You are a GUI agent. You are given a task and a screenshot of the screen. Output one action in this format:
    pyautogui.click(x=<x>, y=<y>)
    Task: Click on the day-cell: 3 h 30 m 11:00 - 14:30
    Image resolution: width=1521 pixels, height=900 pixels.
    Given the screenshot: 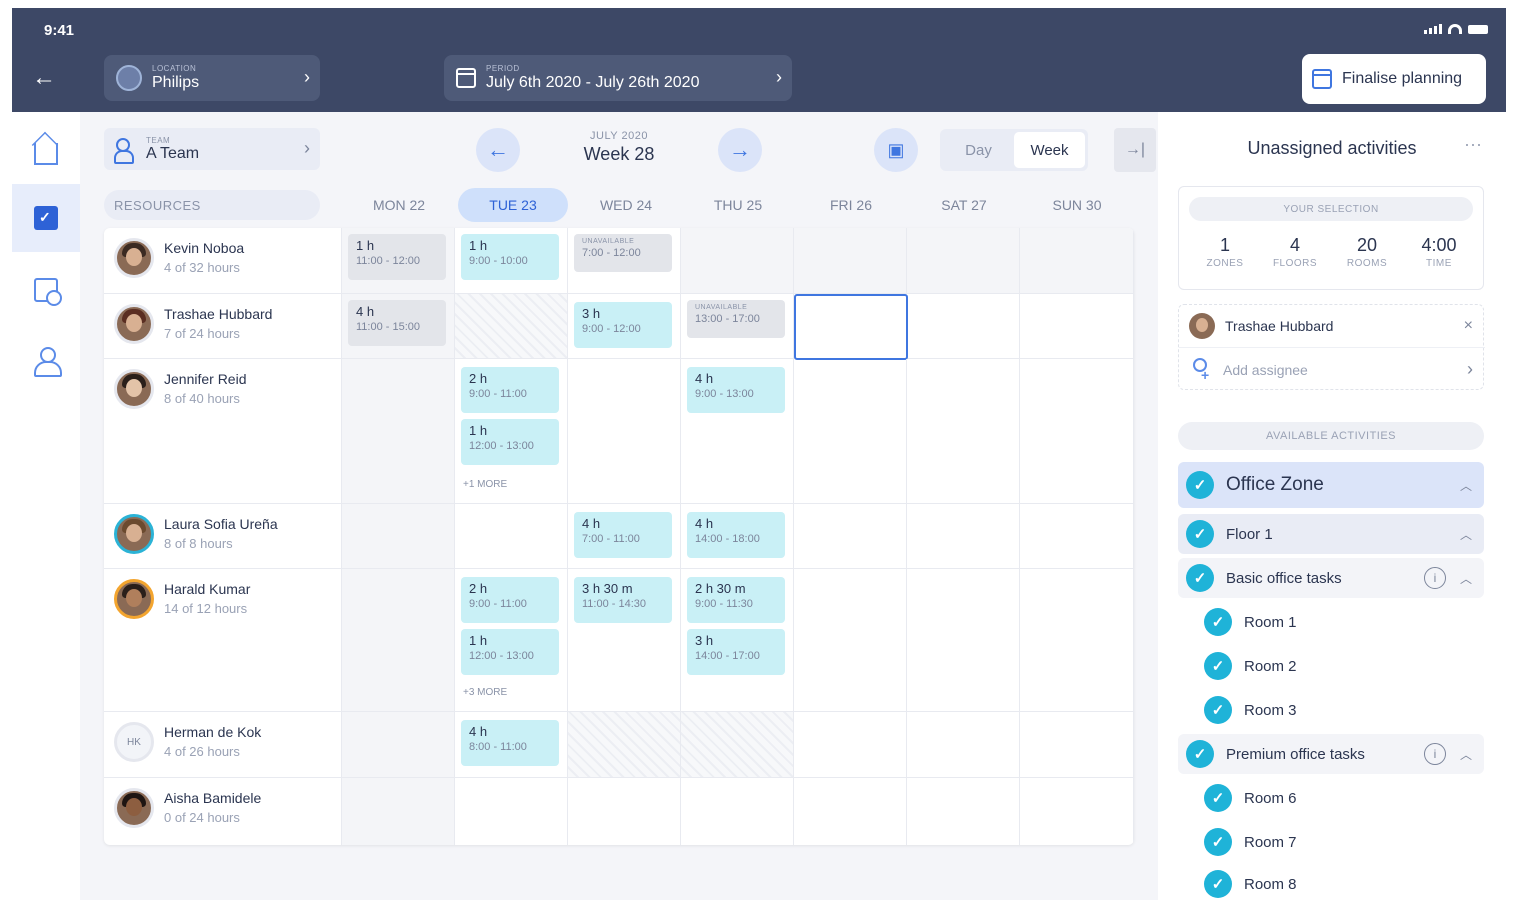 What is the action you would take?
    pyautogui.click(x=624, y=640)
    